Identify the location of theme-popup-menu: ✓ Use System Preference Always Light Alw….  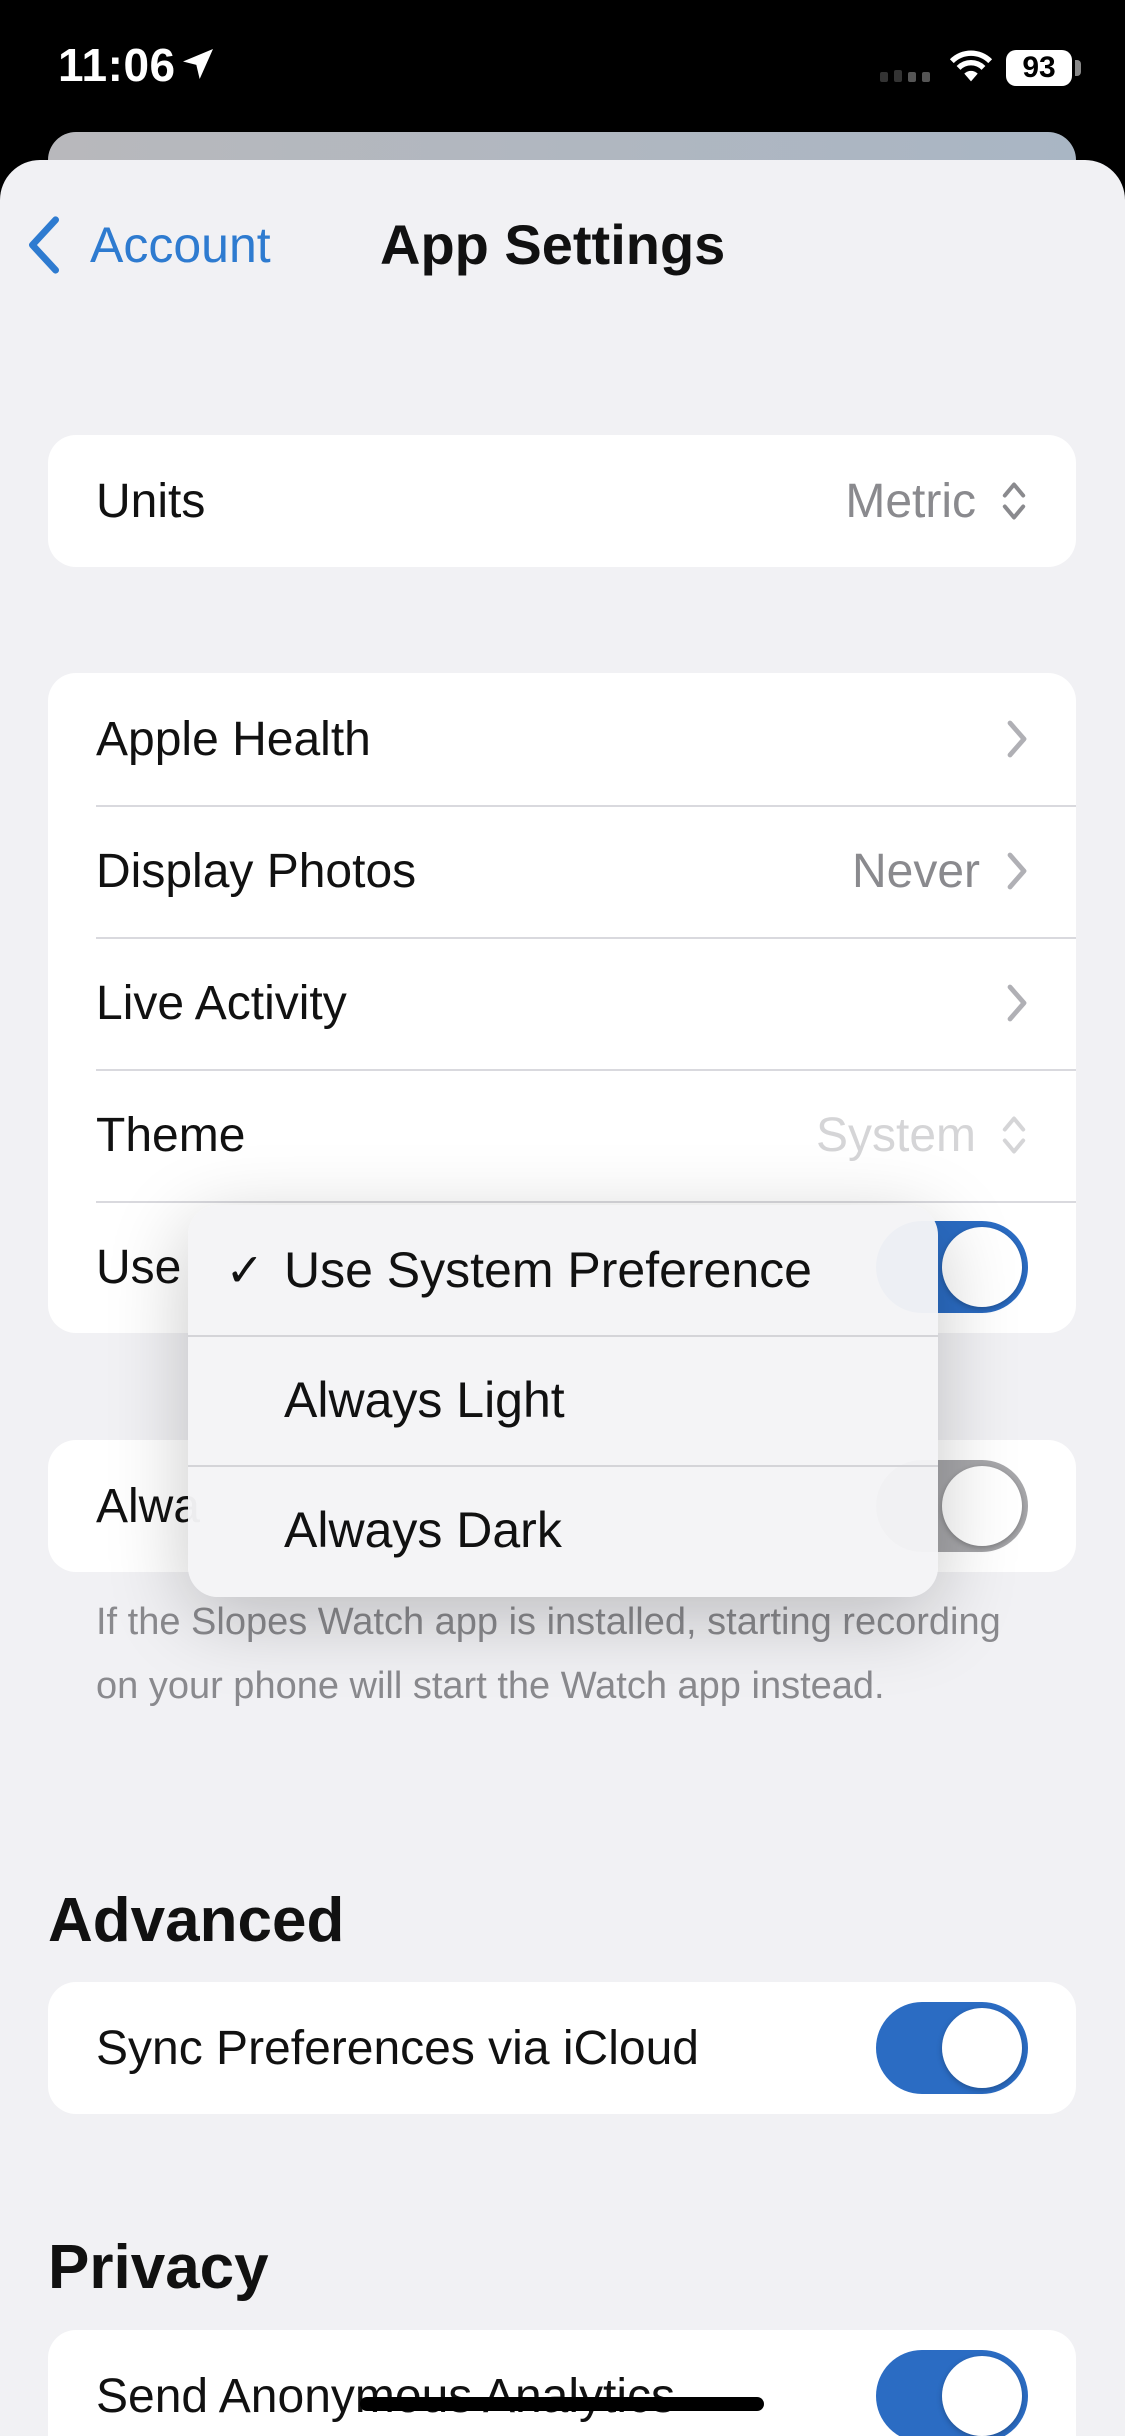
(563, 1401).